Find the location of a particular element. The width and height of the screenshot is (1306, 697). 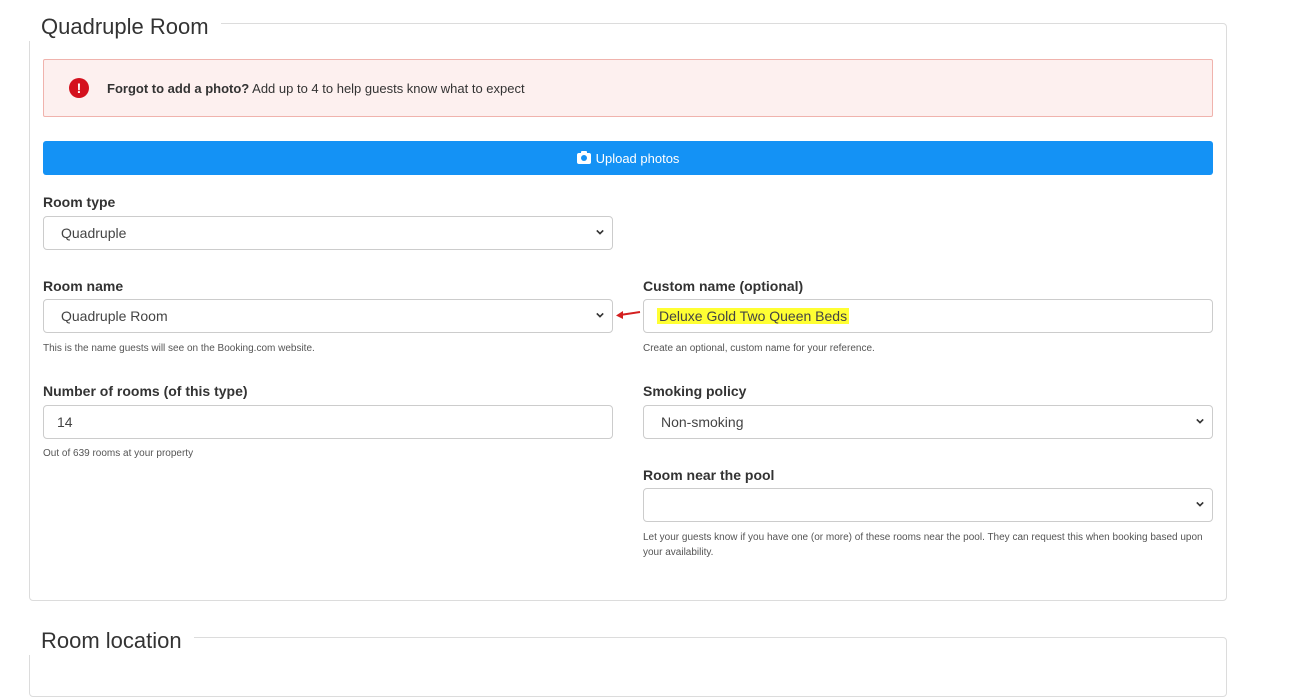

upload-photos-label: Upload photos is located at coordinates (637, 158).